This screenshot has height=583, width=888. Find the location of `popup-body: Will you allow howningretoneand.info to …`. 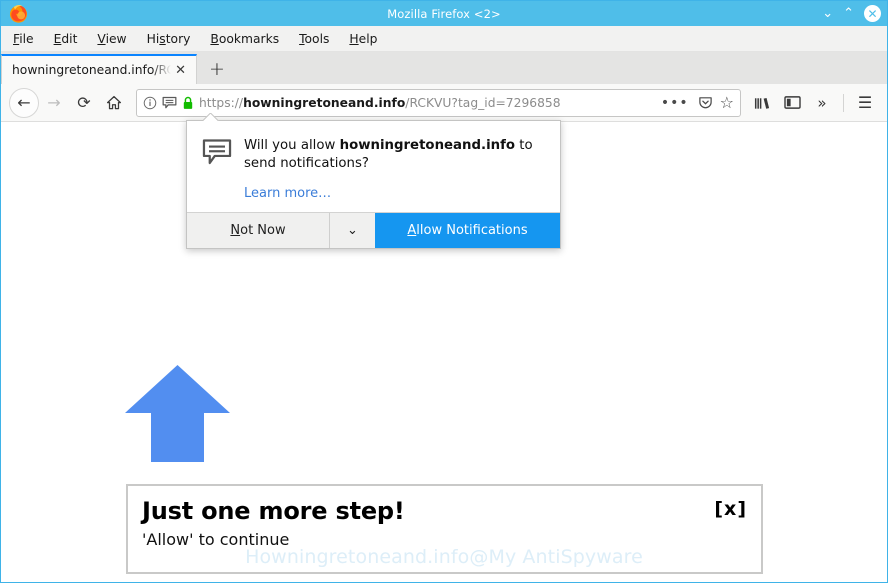

popup-body: Will you allow howningretoneand.info to … is located at coordinates (373, 166).